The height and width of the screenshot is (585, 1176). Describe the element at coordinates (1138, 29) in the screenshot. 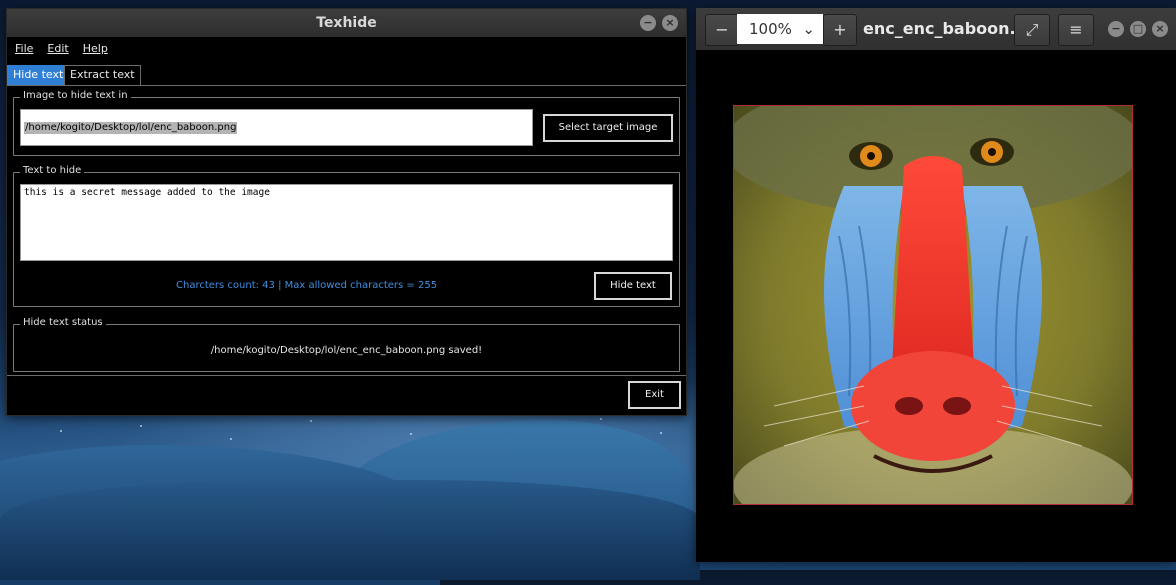

I see `viewer-maximize-button: □` at that location.